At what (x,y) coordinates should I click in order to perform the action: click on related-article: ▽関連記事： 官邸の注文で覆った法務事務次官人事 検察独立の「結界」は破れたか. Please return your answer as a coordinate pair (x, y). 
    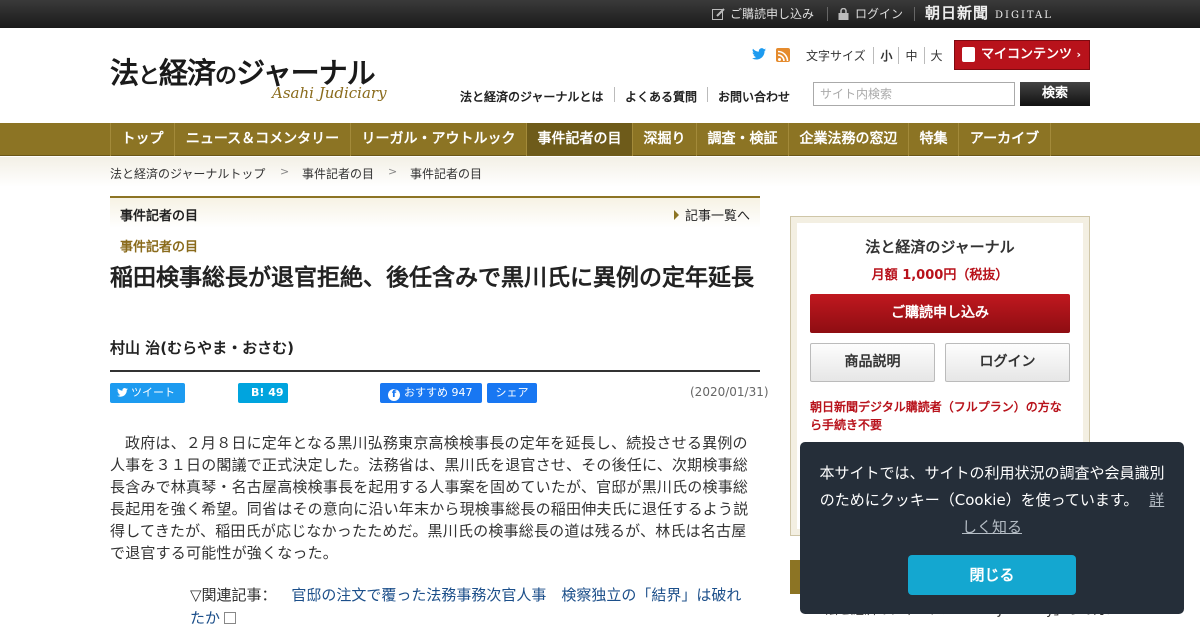
    Looking at the image, I should click on (472, 607).